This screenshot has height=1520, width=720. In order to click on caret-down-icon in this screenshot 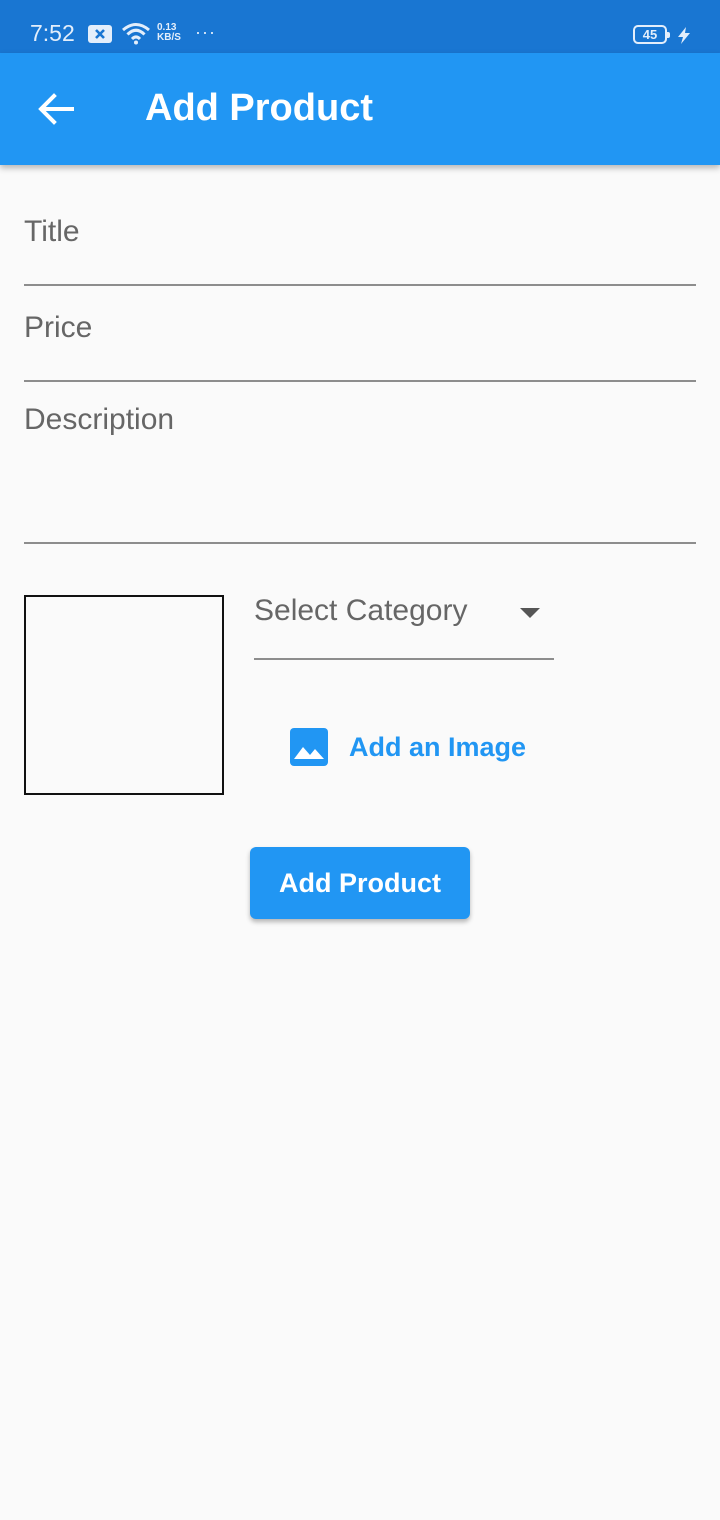, I will do `click(530, 613)`.